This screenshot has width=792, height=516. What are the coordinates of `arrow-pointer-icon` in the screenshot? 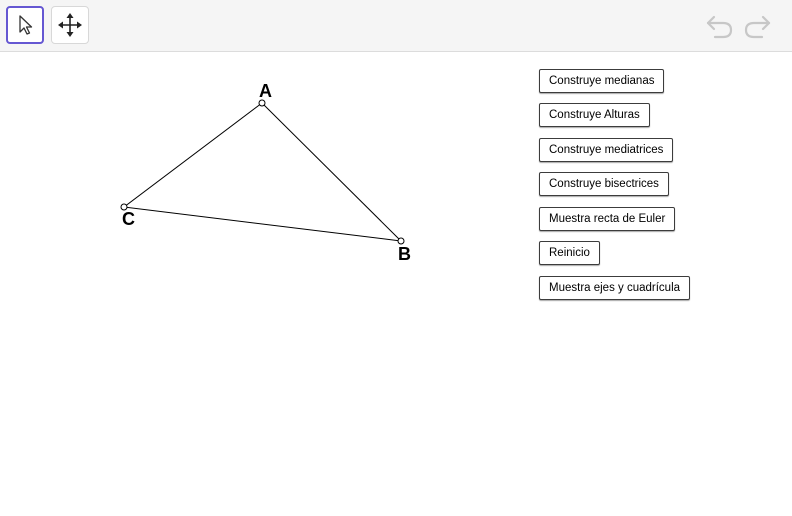 It's located at (26, 25).